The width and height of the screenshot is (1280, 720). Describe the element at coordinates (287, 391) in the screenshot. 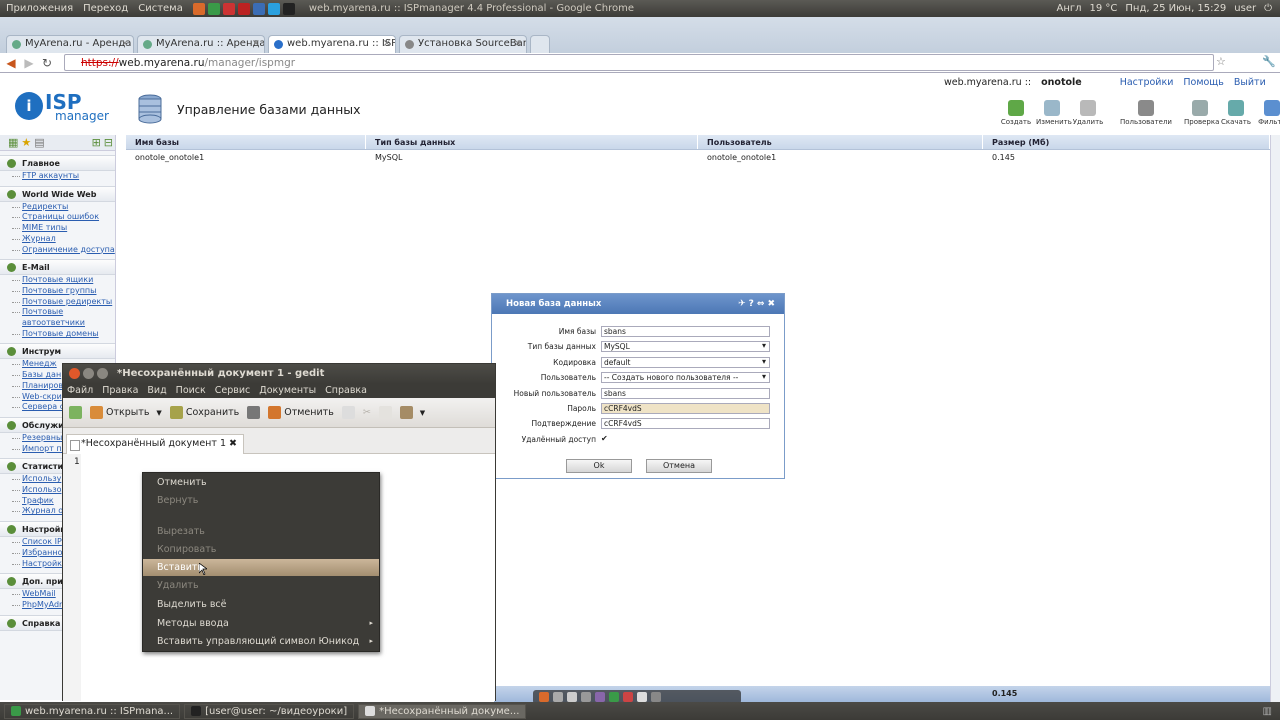

I see `menu-documents: Документы` at that location.